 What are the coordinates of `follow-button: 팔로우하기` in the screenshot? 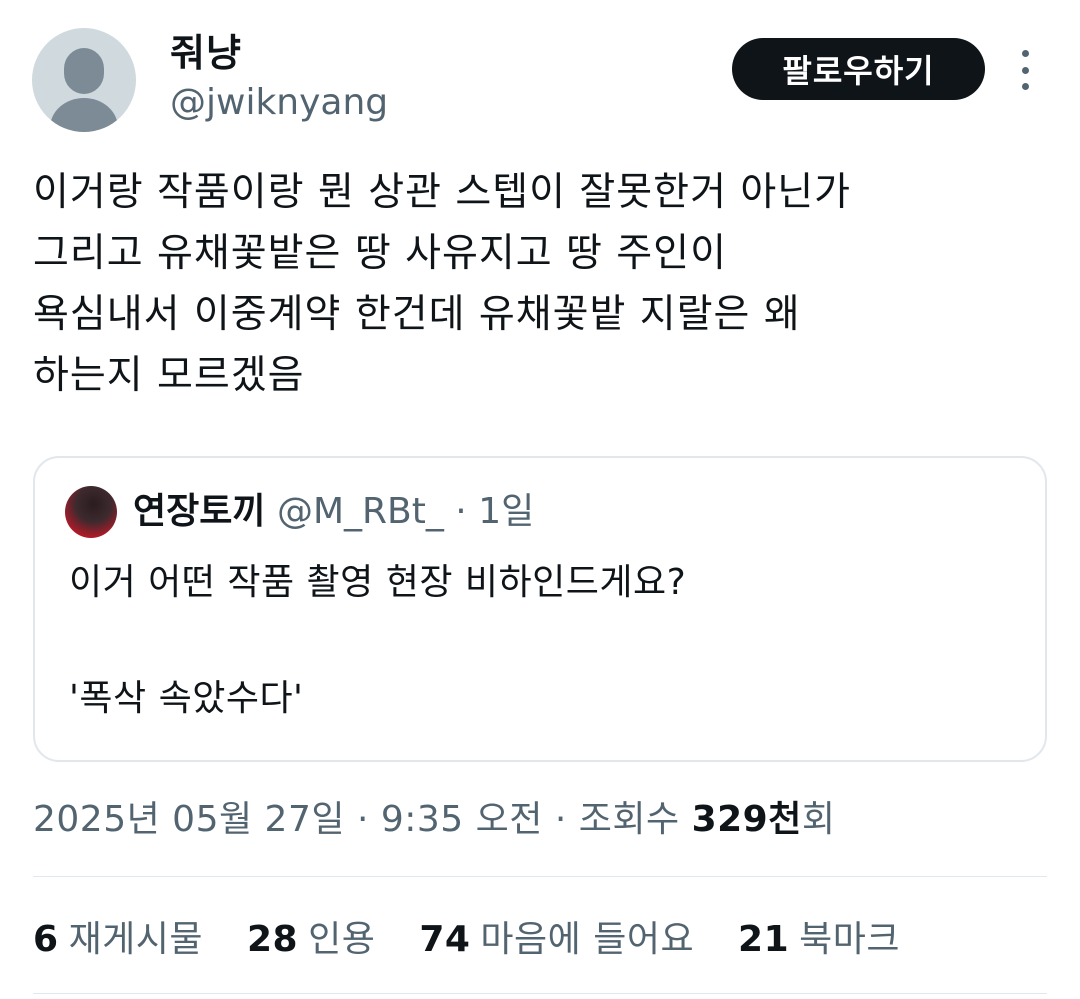 It's located at (858, 69).